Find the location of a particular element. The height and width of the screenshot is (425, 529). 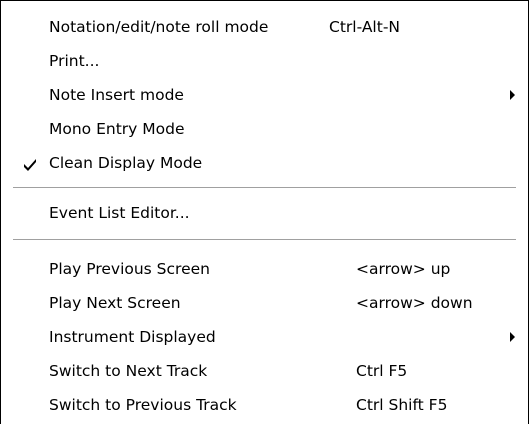

checkmark-icon is located at coordinates (30, 164).